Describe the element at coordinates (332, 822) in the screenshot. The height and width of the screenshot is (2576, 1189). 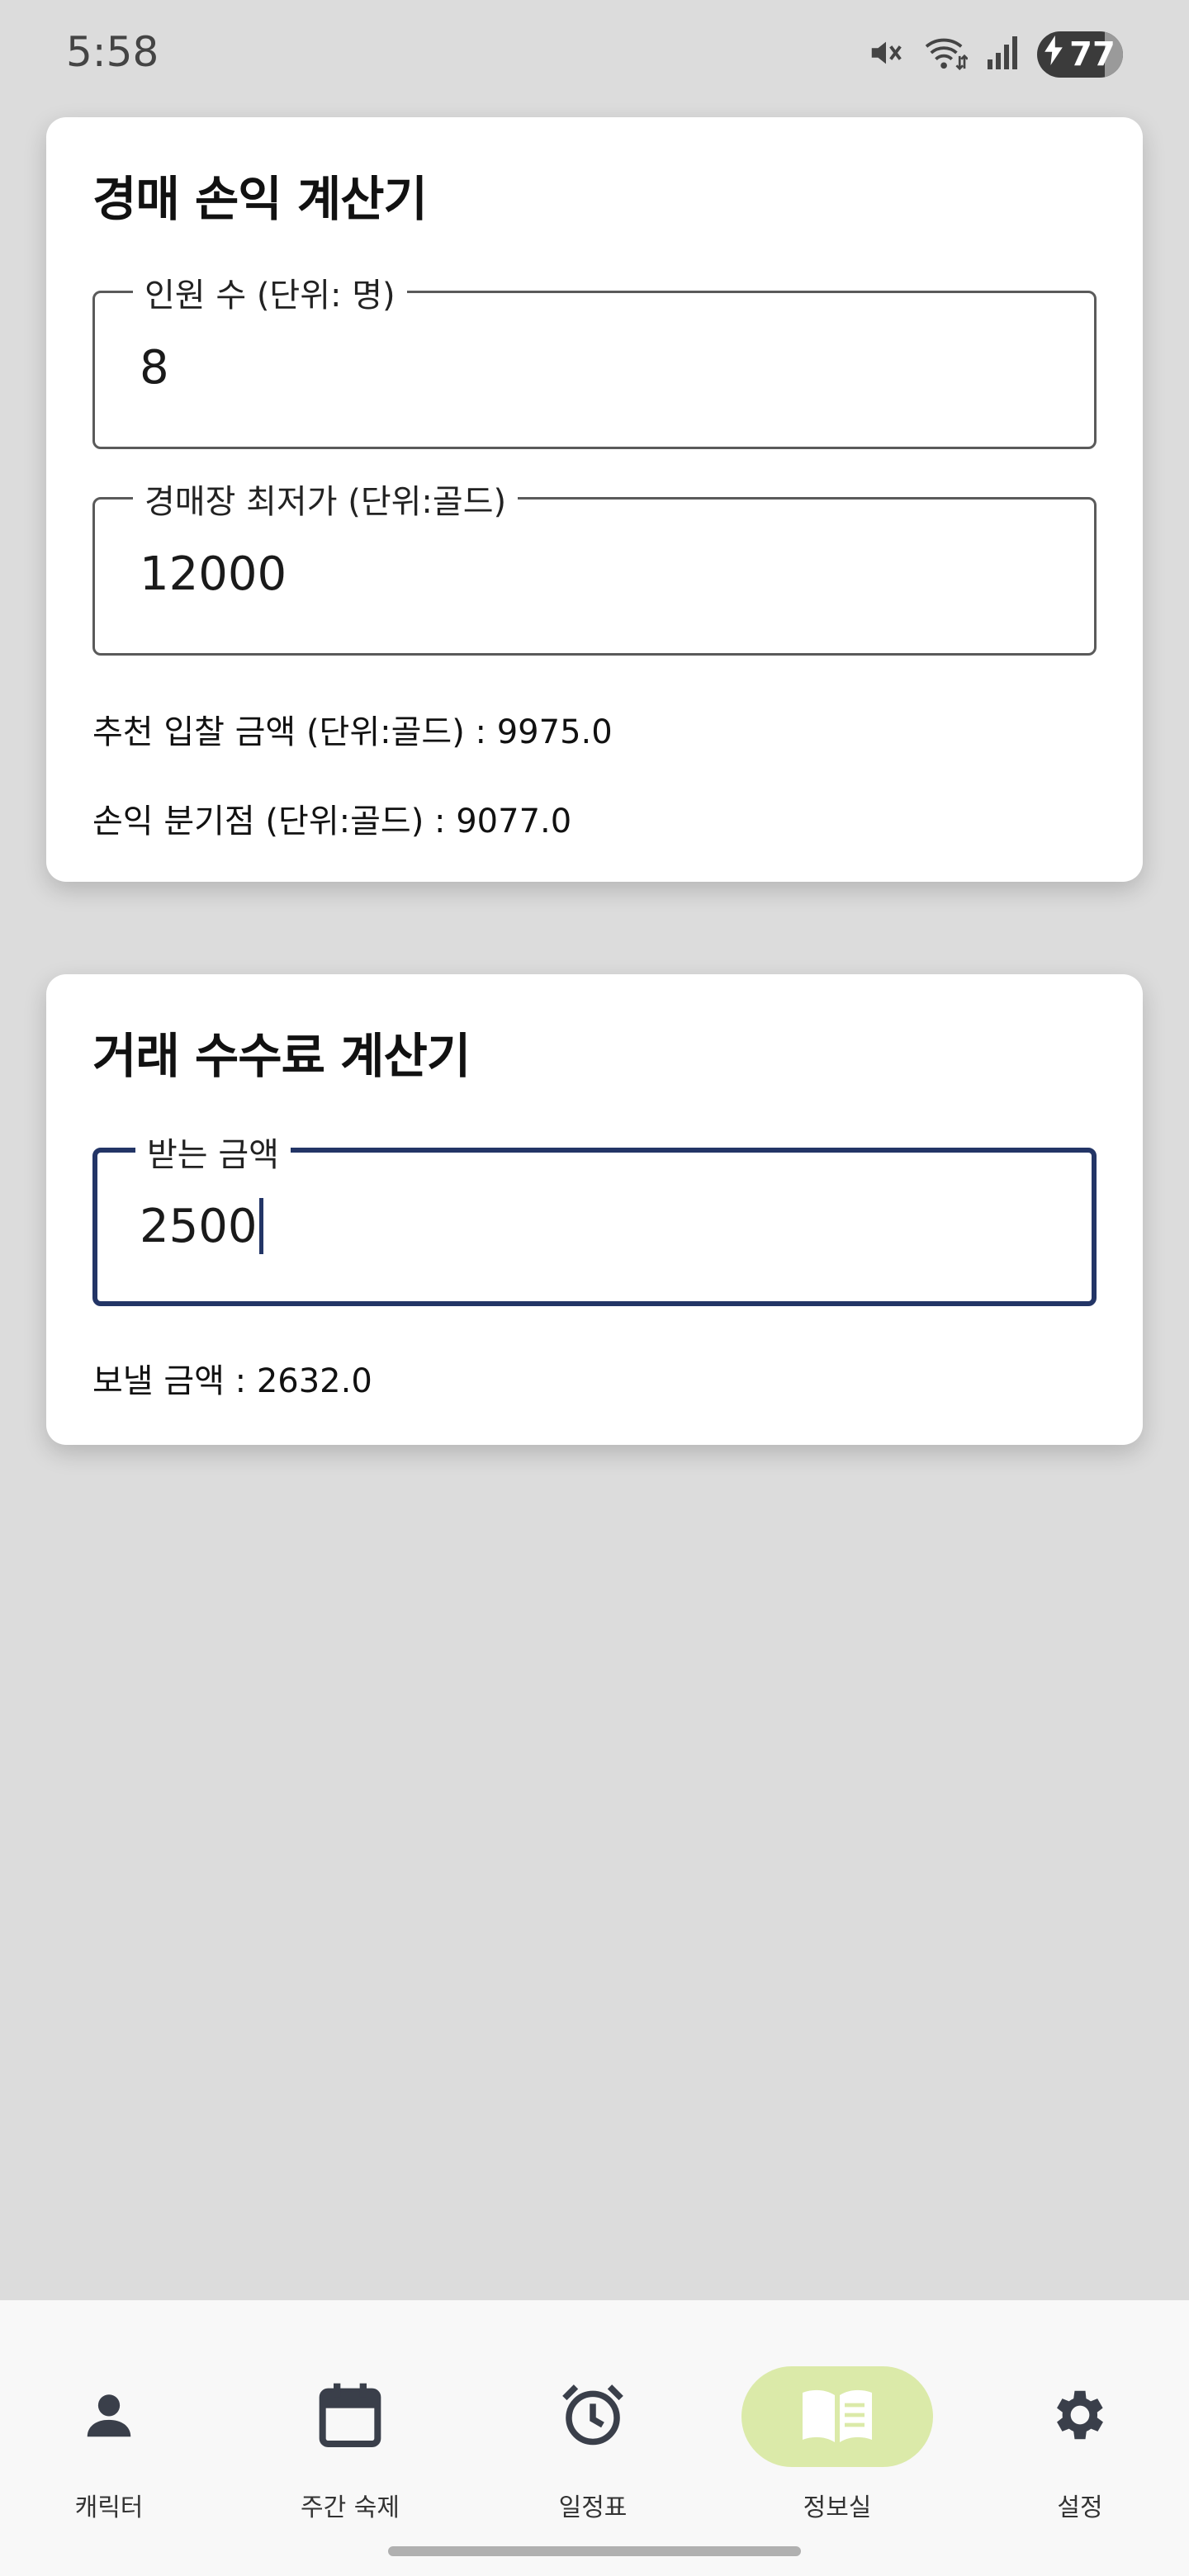
I see `break-even-text: 손익 분기점 (단위:골드) : 9077.0` at that location.